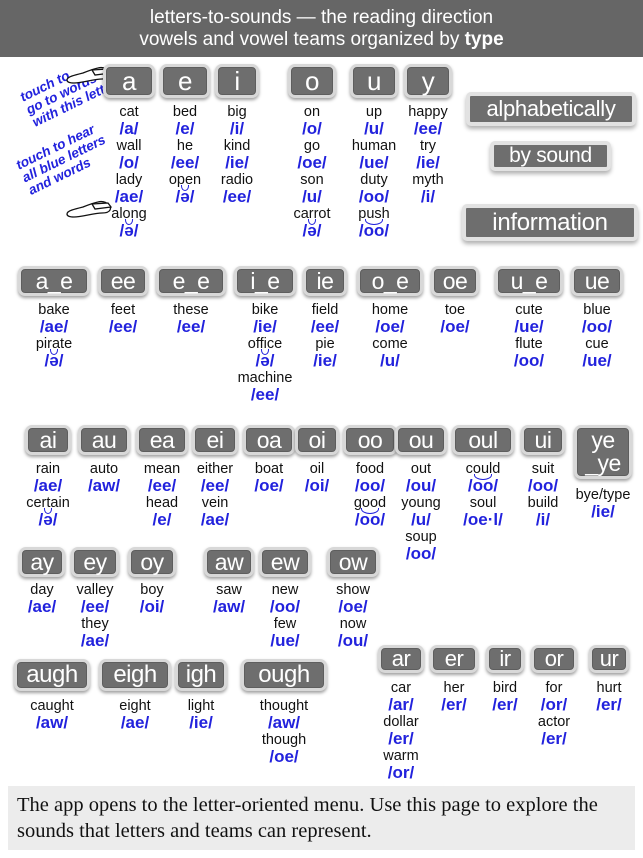  Describe the element at coordinates (596, 688) in the screenshot. I see `entry-word: hurt` at that location.